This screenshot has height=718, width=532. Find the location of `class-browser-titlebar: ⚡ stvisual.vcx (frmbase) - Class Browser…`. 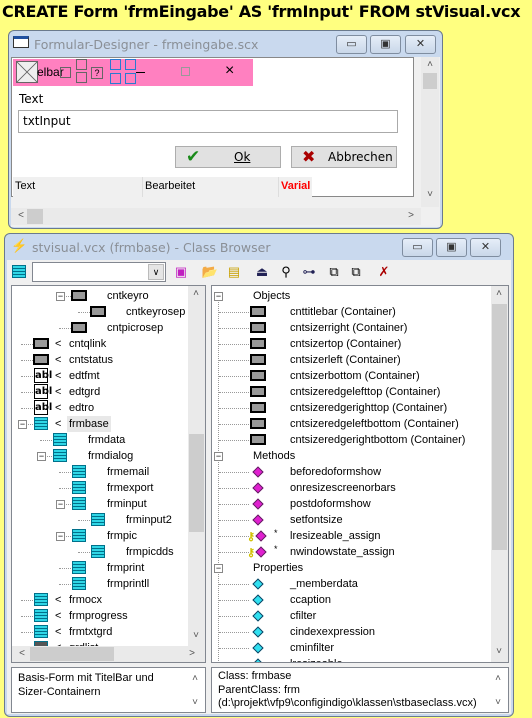

class-browser-titlebar: ⚡ stvisual.vcx (frmbase) - Class Browser… is located at coordinates (259, 247).